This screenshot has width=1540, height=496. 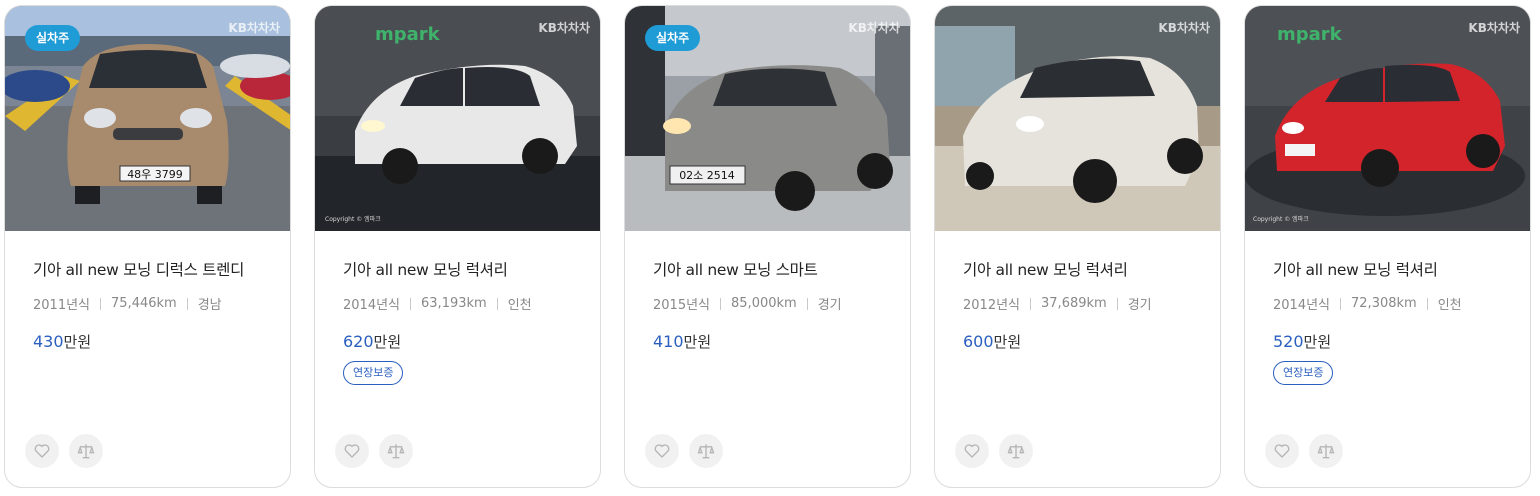 I want to click on car-photo: 02소 2514 실차주 KB차차차, so click(x=767, y=118).